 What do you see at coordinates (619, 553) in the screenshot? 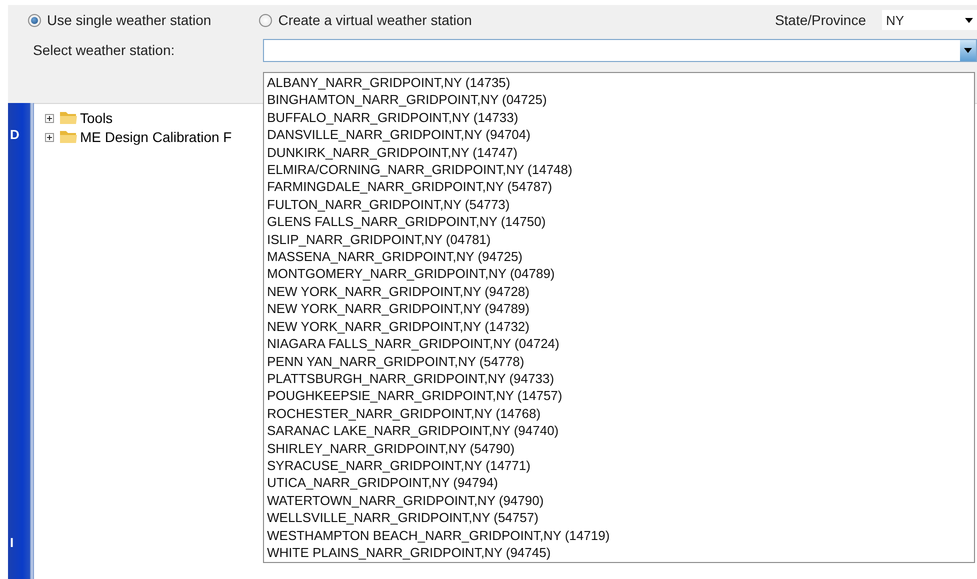
I see `station-option: WHITE PLAINS_NARR_GRIDPOINT,NY (94745)` at bounding box center [619, 553].